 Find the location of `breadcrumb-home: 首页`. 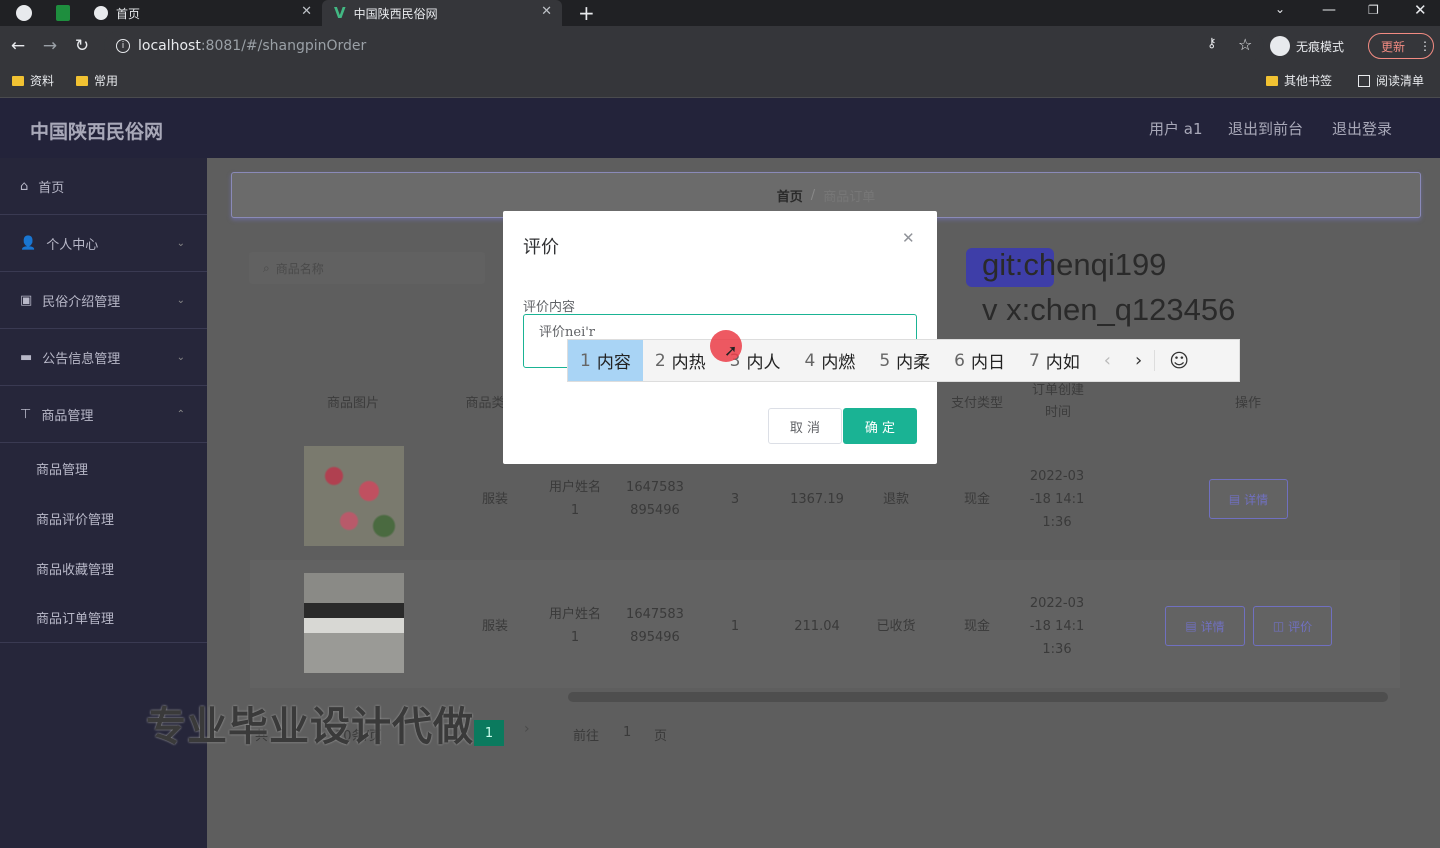

breadcrumb-home: 首页 is located at coordinates (790, 195).